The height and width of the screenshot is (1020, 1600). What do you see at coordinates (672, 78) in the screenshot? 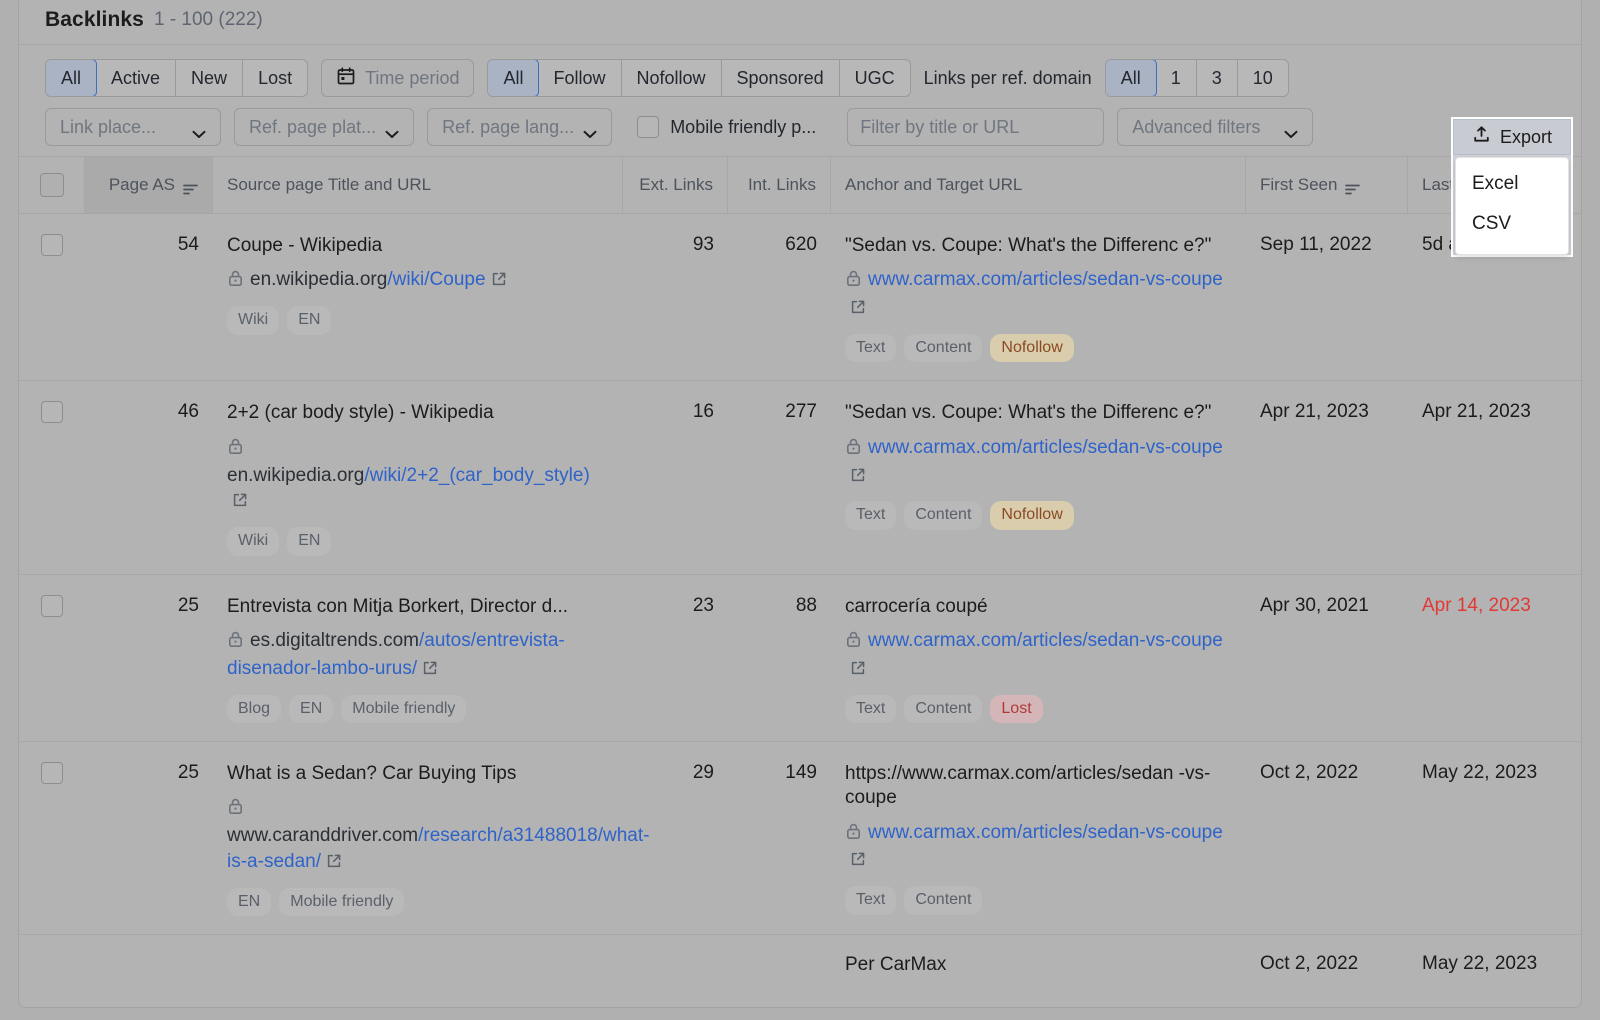
I see `follow-filter-nofollow: Nofollow` at bounding box center [672, 78].